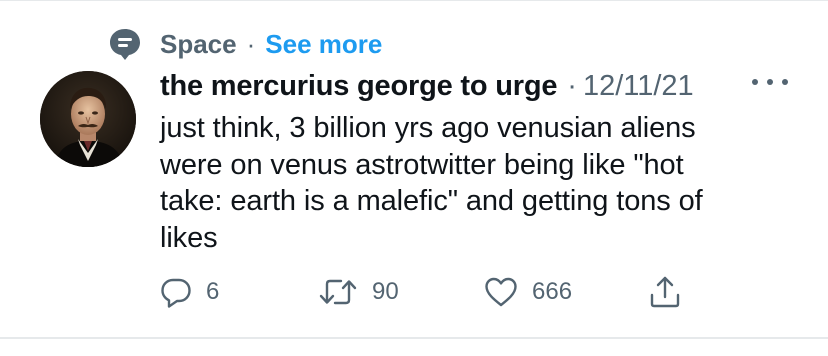 Image resolution: width=828 pixels, height=356 pixels. I want to click on retweet-icon, so click(338, 292).